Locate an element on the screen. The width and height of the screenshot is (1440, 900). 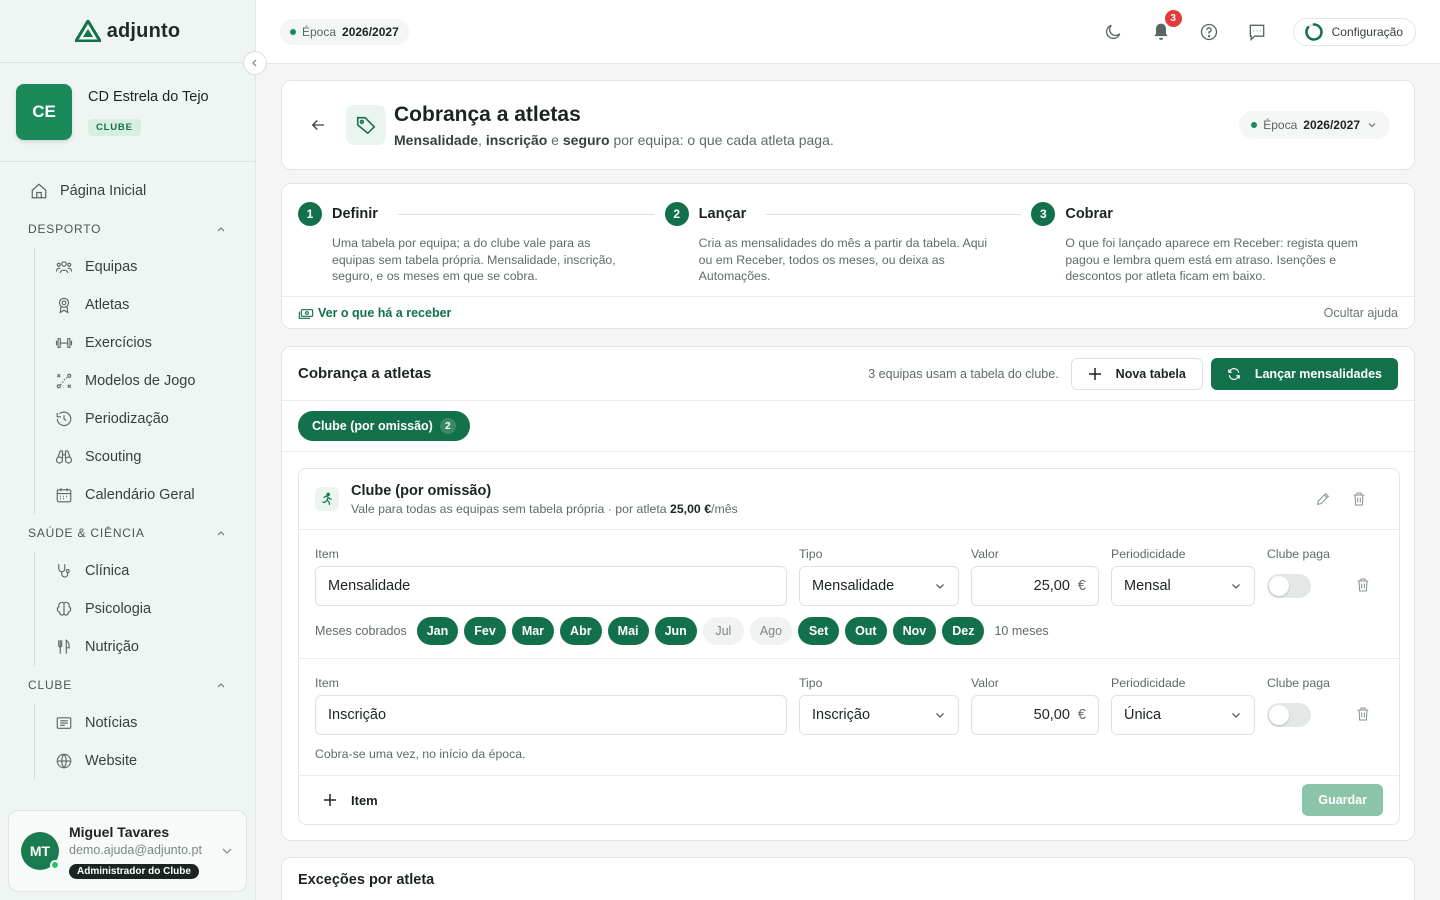
sidebar-item-equipas: Equipas is located at coordinates (145, 267).